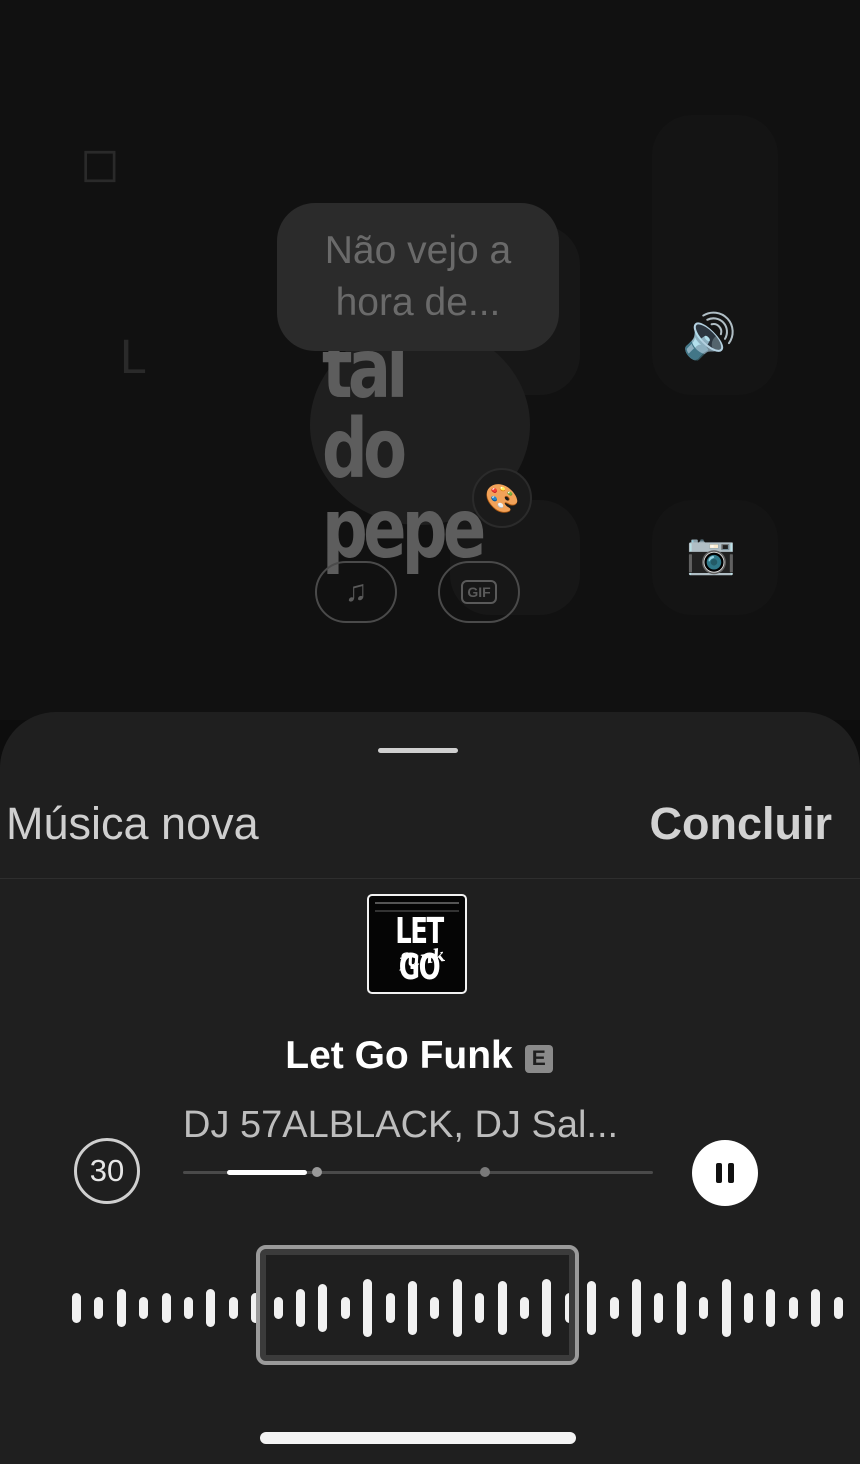 The image size is (860, 1464). Describe the element at coordinates (731, 1173) in the screenshot. I see `pause-icon-bar-right` at that location.